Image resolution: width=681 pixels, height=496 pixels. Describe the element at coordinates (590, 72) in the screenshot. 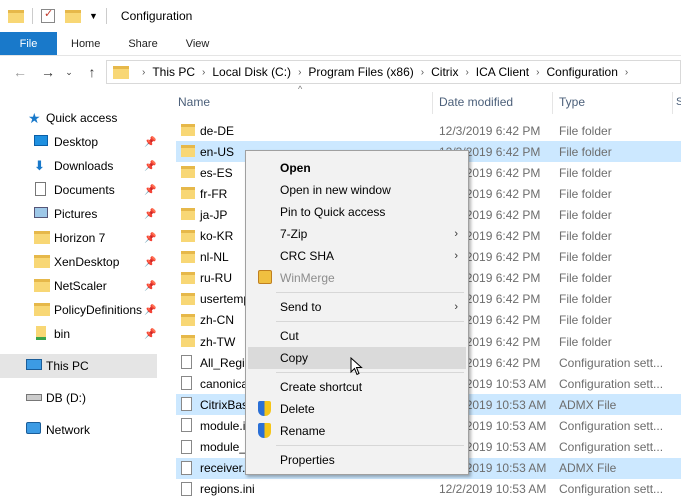

I see `breadcrumb-configuration: Configuration ›` at that location.